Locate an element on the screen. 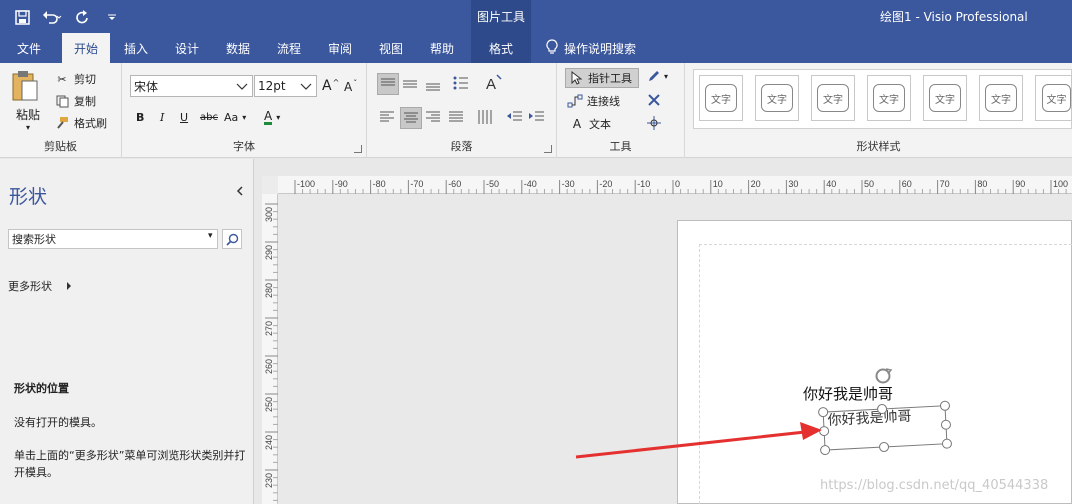 The height and width of the screenshot is (504, 1072). chevron-down-icon is located at coordinates (306, 87).